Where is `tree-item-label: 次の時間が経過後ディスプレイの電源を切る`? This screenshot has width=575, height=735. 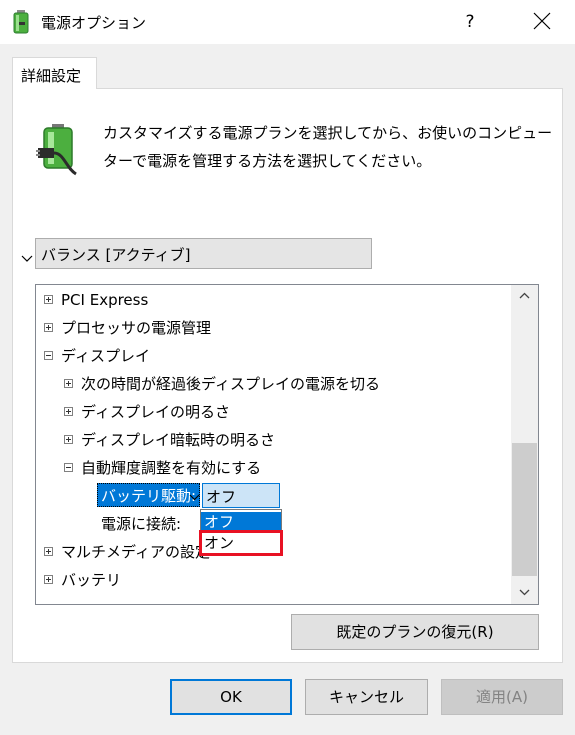
tree-item-label: 次の時間が経過後ディスプレイの電源を切る is located at coordinates (230, 384).